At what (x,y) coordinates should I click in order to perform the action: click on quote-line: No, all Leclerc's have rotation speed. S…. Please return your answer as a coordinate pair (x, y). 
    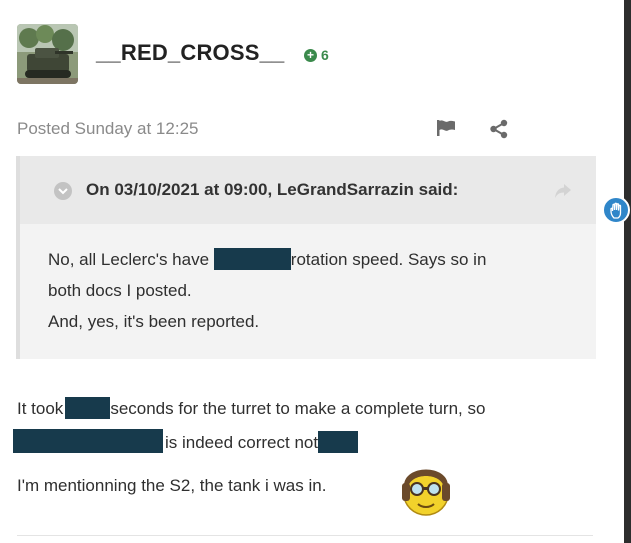
    Looking at the image, I should click on (318, 259).